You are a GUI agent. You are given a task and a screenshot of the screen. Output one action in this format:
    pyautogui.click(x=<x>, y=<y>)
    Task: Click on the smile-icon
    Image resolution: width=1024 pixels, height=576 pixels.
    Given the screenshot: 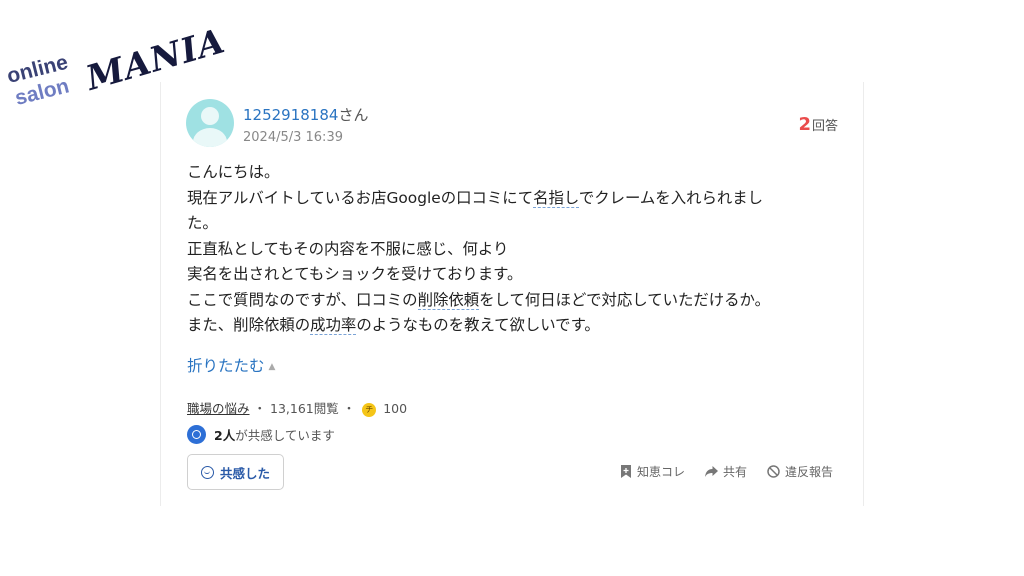 What is the action you would take?
    pyautogui.click(x=207, y=472)
    